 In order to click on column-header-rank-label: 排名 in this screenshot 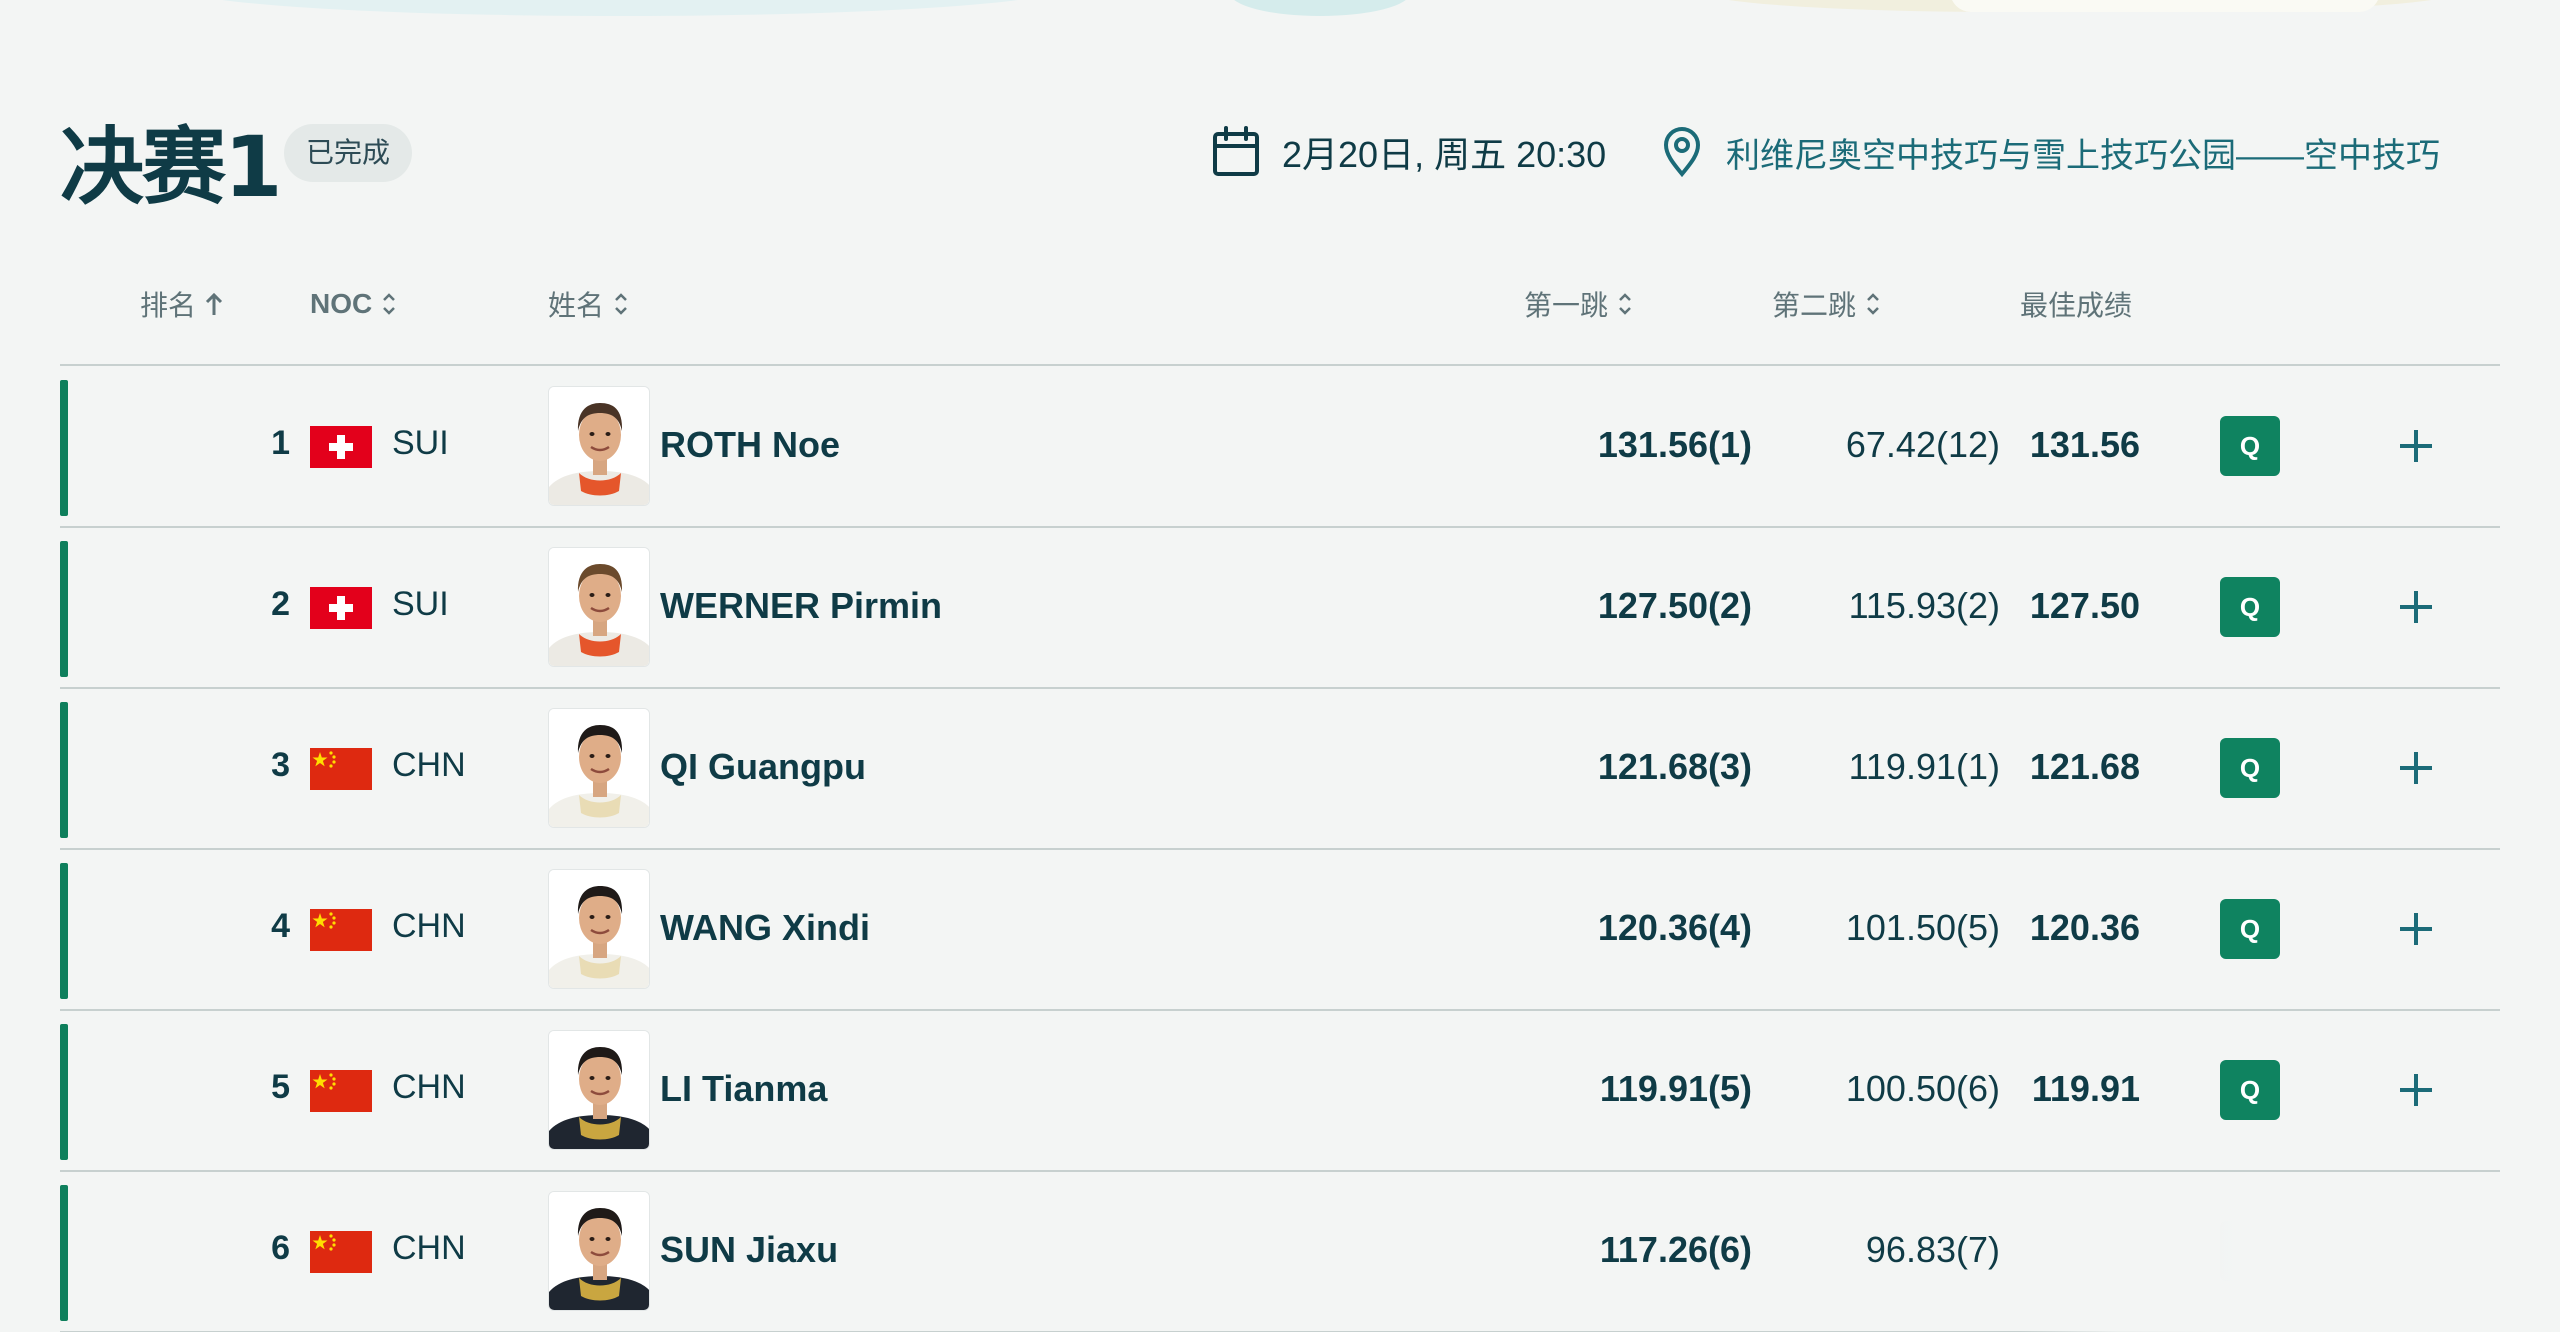, I will do `click(168, 305)`.